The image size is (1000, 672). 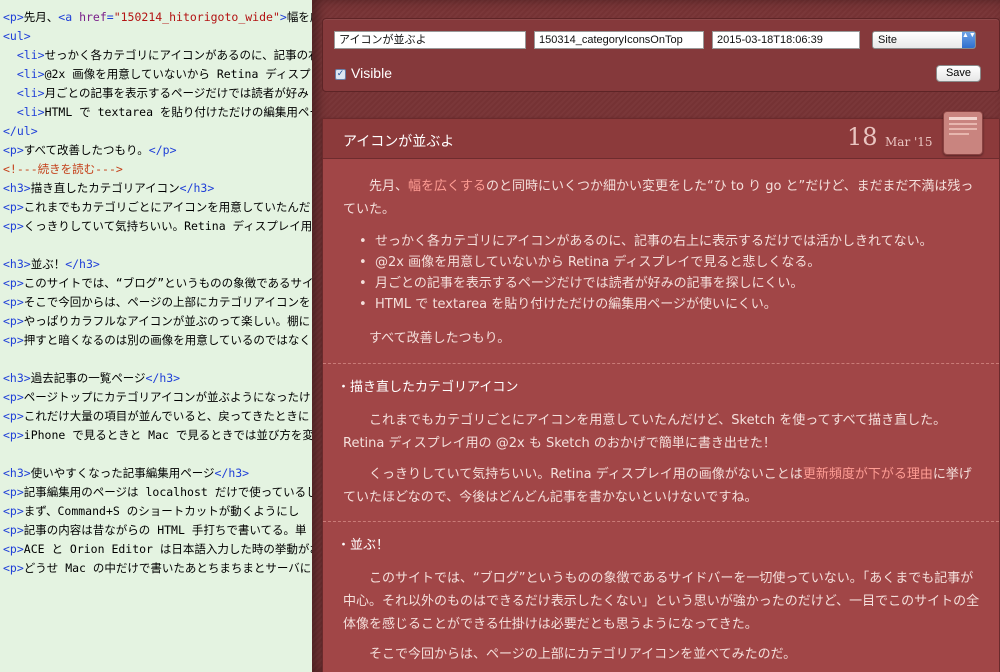 What do you see at coordinates (167, 321) in the screenshot?
I see `code-token: やっぱりカラフルなアイコンが並ぶのって楽しい。棚に` at bounding box center [167, 321].